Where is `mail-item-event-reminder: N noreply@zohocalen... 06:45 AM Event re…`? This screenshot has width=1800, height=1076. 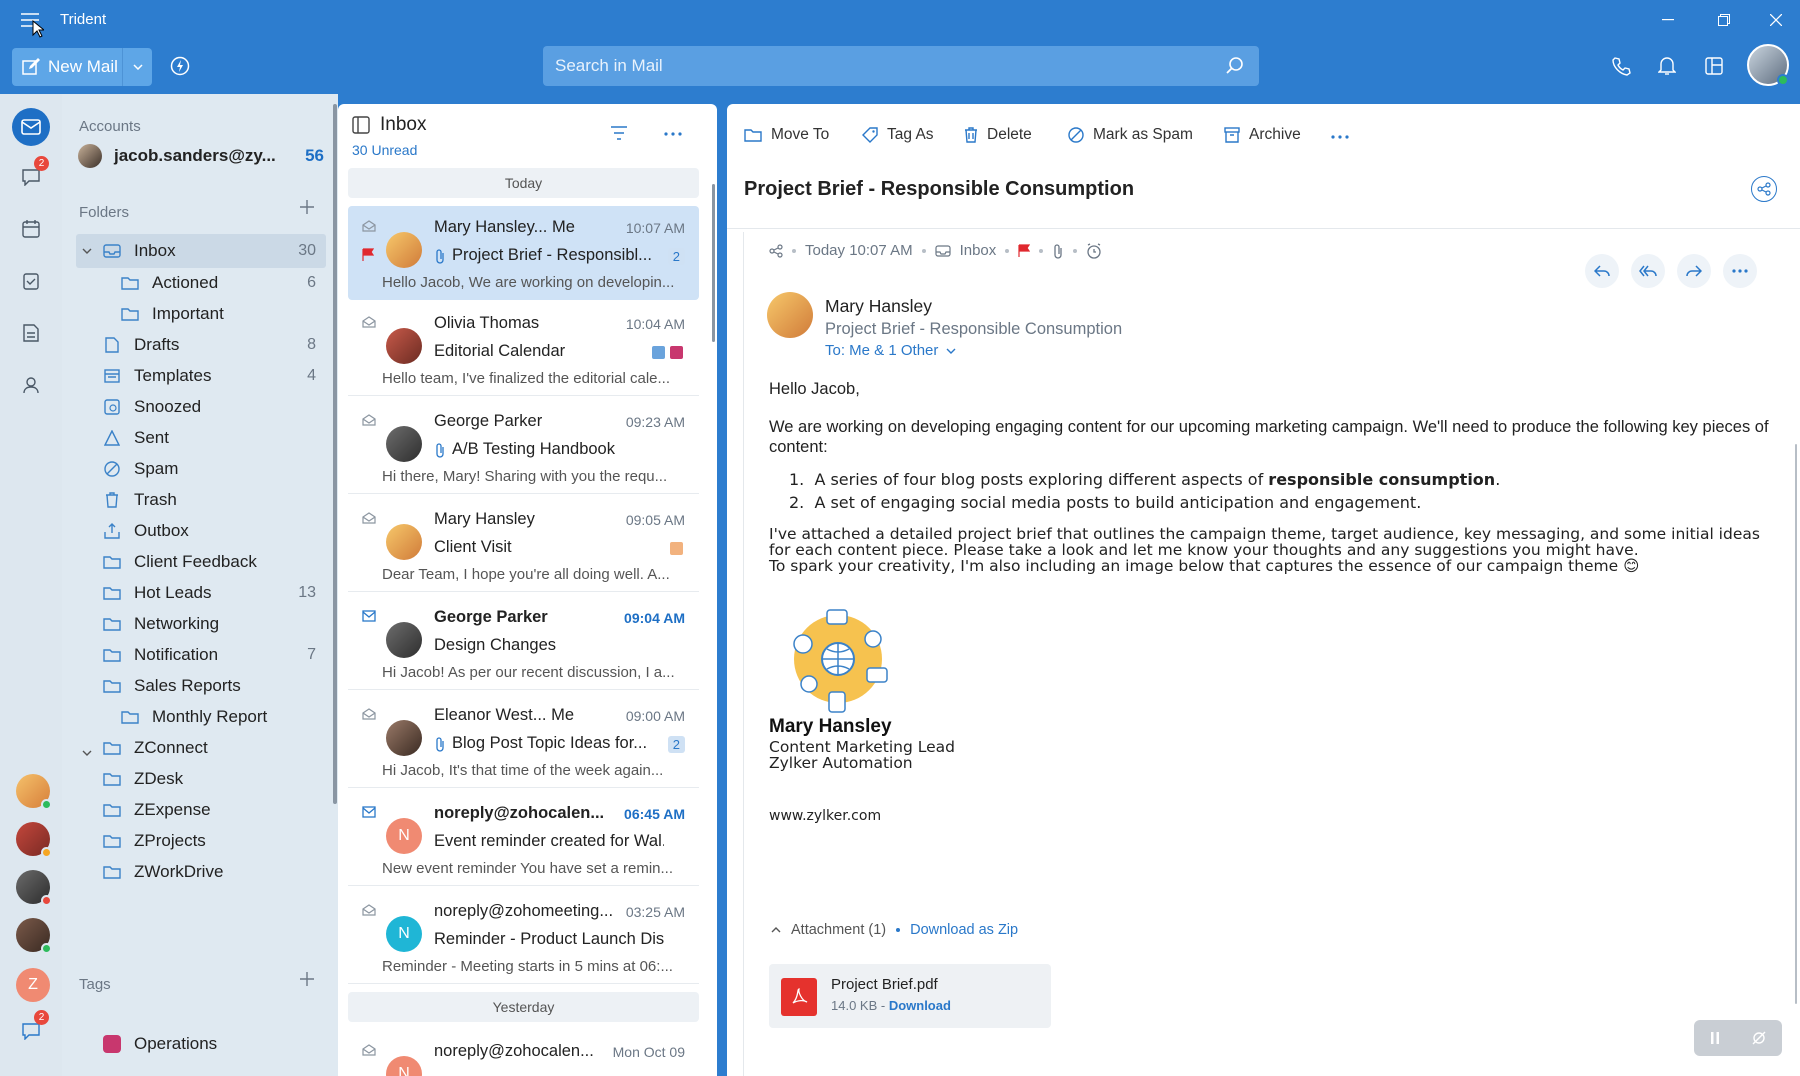 mail-item-event-reminder: N noreply@zohocalen... 06:45 AM Event re… is located at coordinates (523, 839).